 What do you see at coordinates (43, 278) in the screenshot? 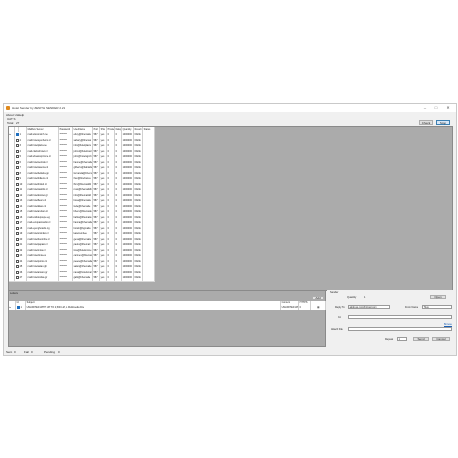
I see `cell-mailbox-server: mail.hotelrodisa.gr` at bounding box center [43, 278].